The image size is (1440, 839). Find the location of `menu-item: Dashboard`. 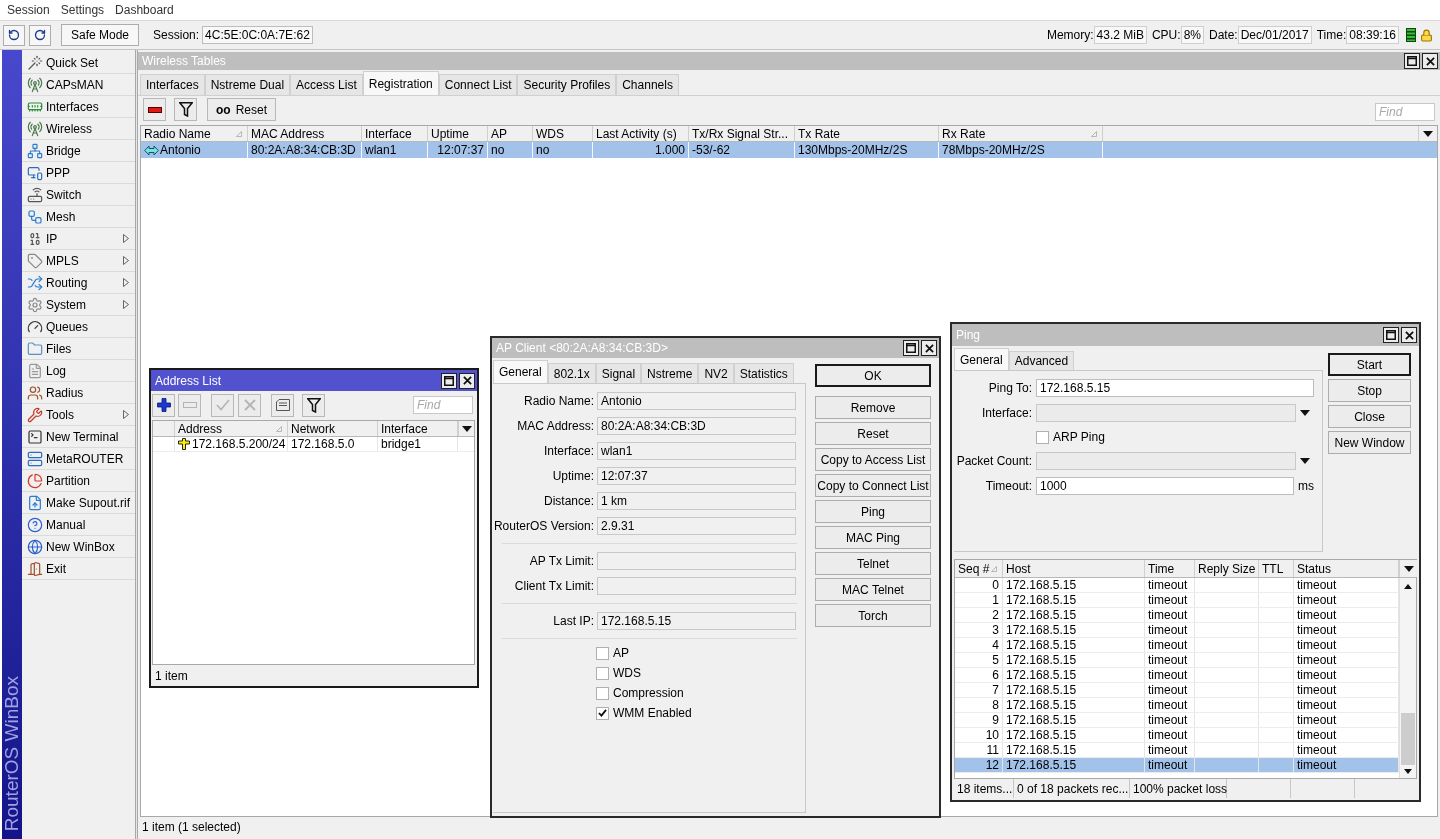

menu-item: Dashboard is located at coordinates (144, 10).